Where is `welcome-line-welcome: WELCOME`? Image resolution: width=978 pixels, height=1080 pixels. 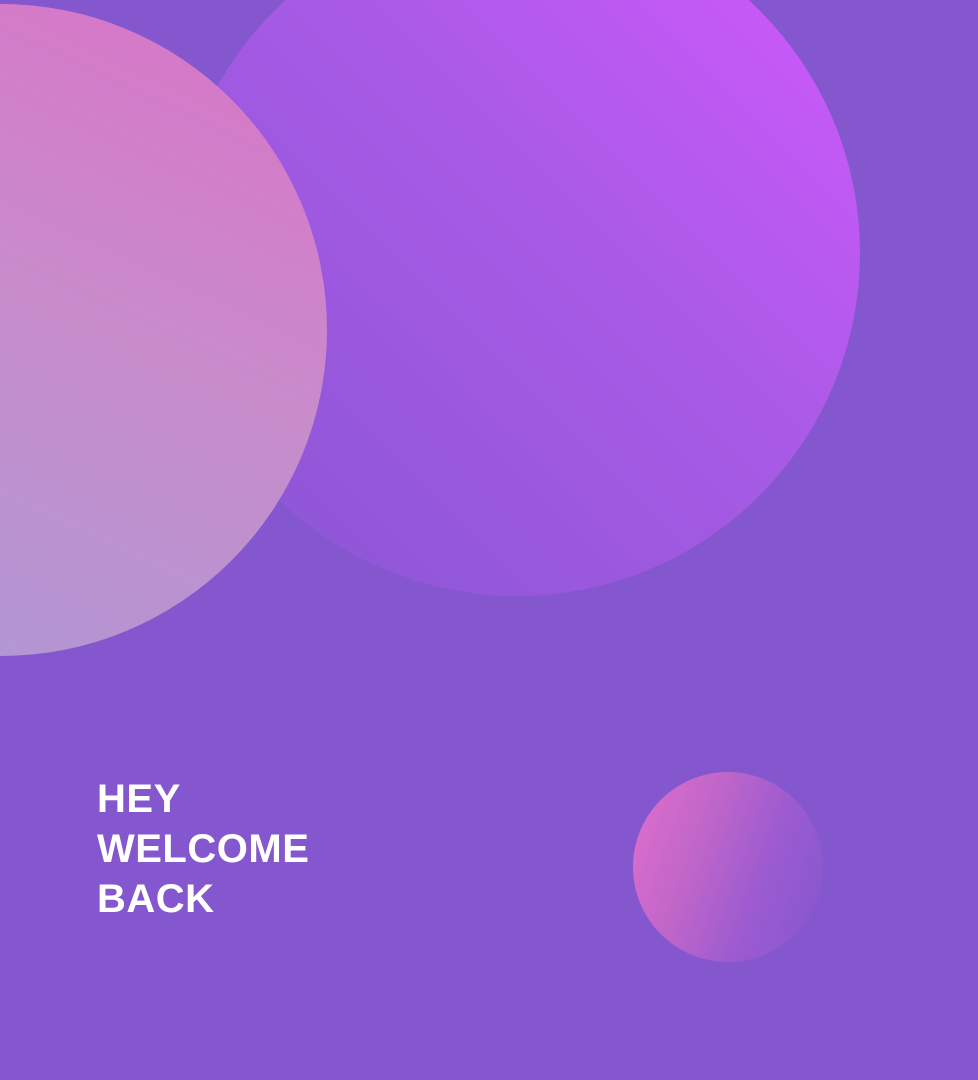 welcome-line-welcome: WELCOME is located at coordinates (203, 849).